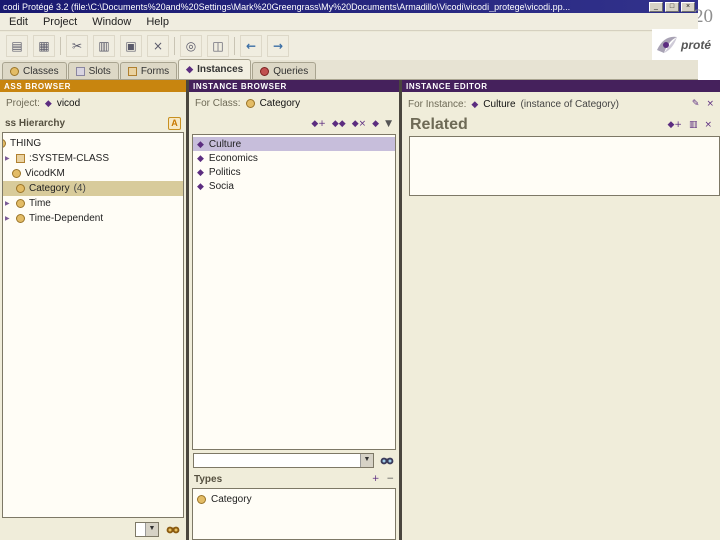  What do you see at coordinates (93, 529) in the screenshot?
I see `class-tree-footer: ▼` at bounding box center [93, 529].